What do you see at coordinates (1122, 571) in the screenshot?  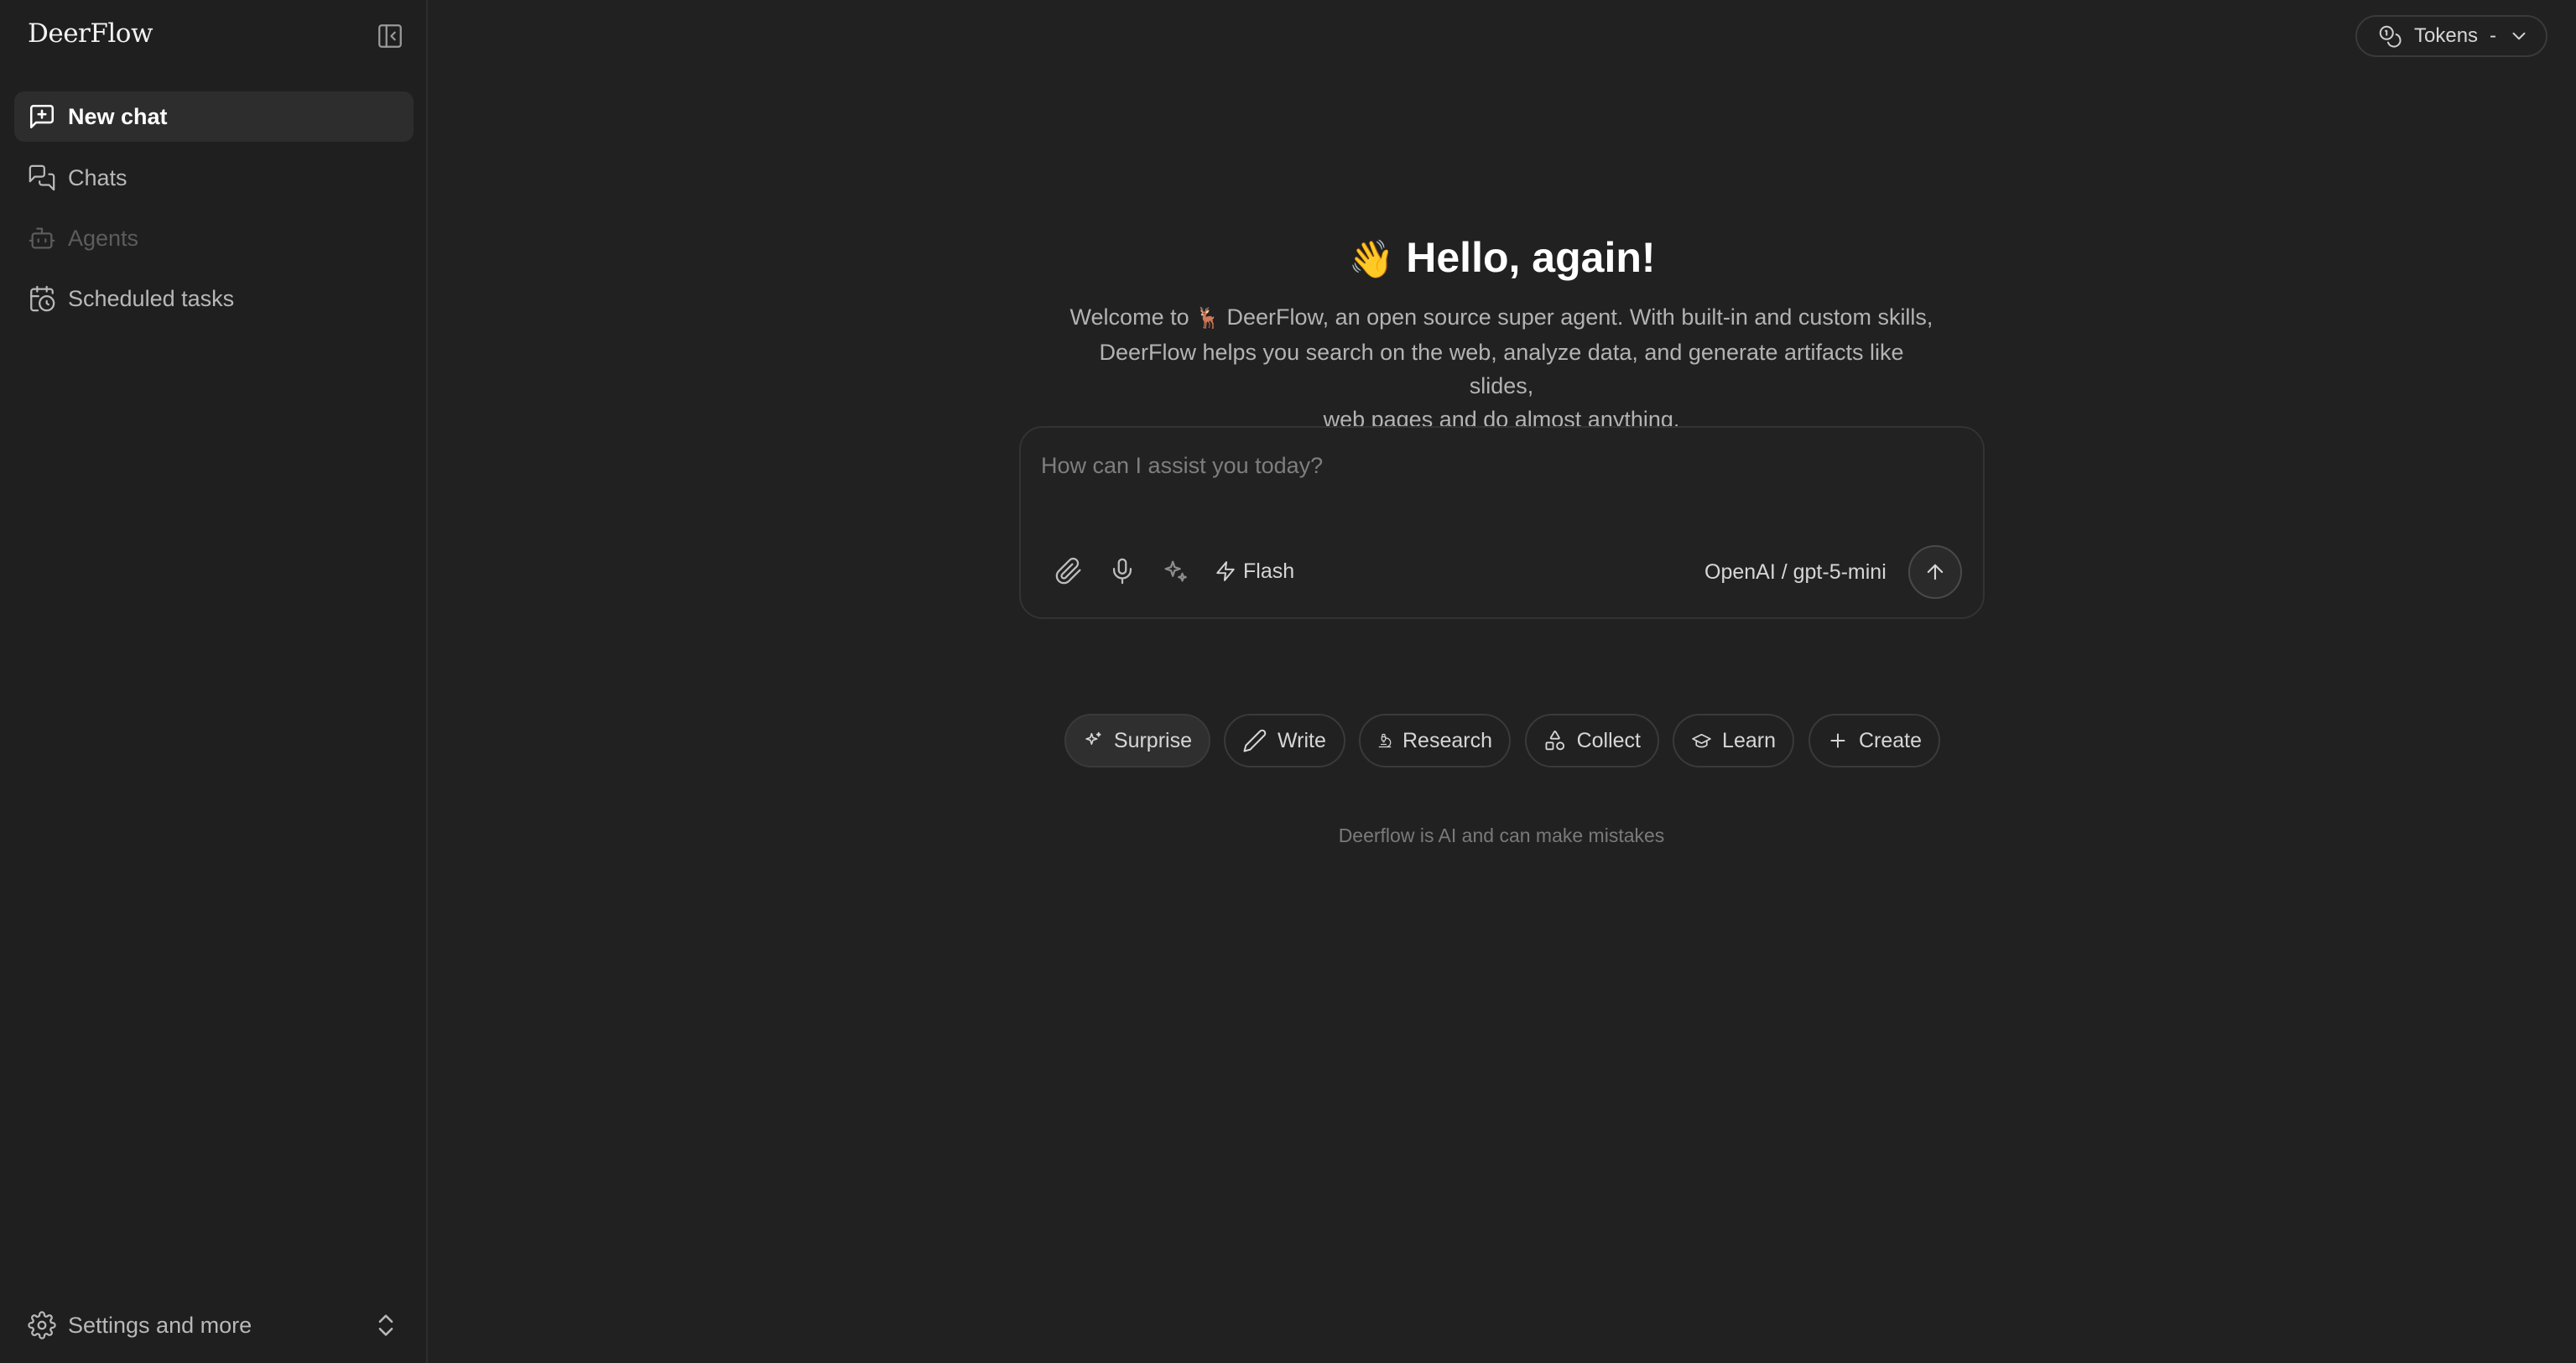 I see `microphone-icon` at bounding box center [1122, 571].